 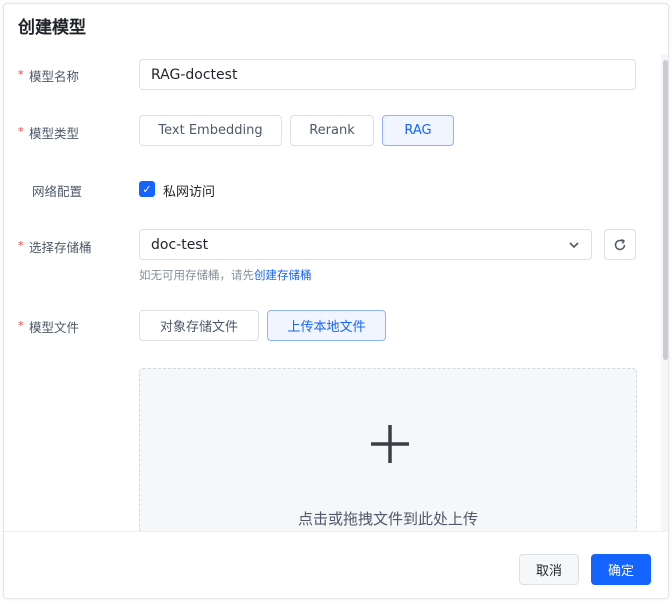 What do you see at coordinates (199, 325) in the screenshot?
I see `object-storage-file-button: 对象存储文件` at bounding box center [199, 325].